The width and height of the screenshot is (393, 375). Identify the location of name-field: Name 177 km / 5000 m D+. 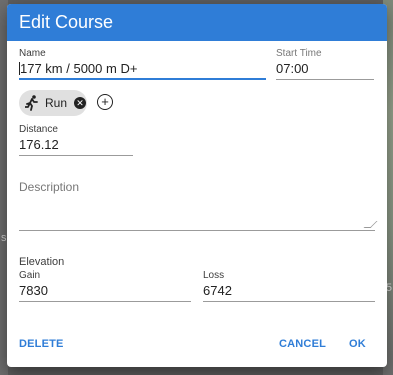
(142, 64).